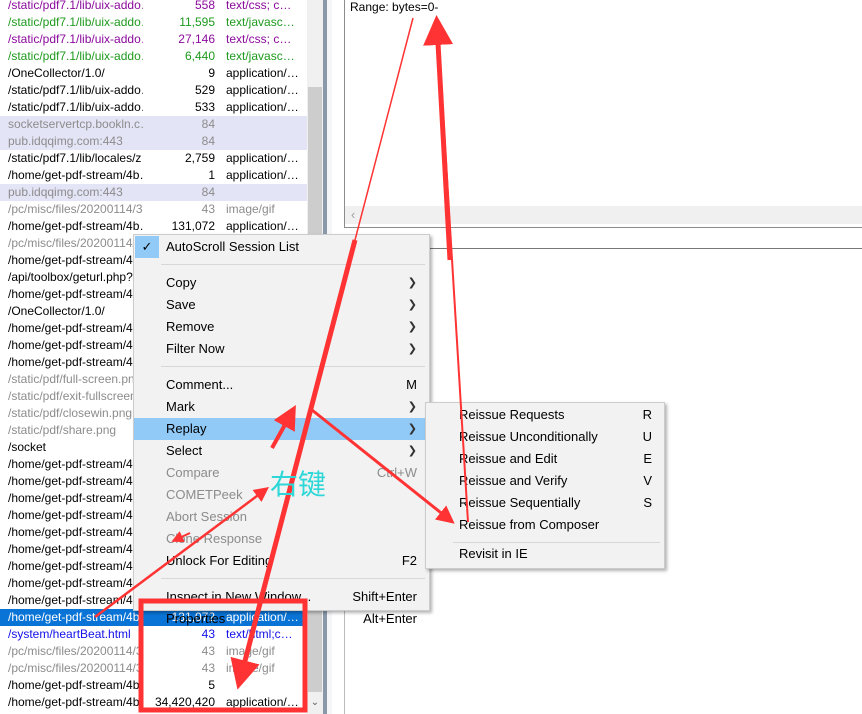 This screenshot has width=862, height=714. What do you see at coordinates (647, 414) in the screenshot?
I see `menu-item-shortcut: R` at bounding box center [647, 414].